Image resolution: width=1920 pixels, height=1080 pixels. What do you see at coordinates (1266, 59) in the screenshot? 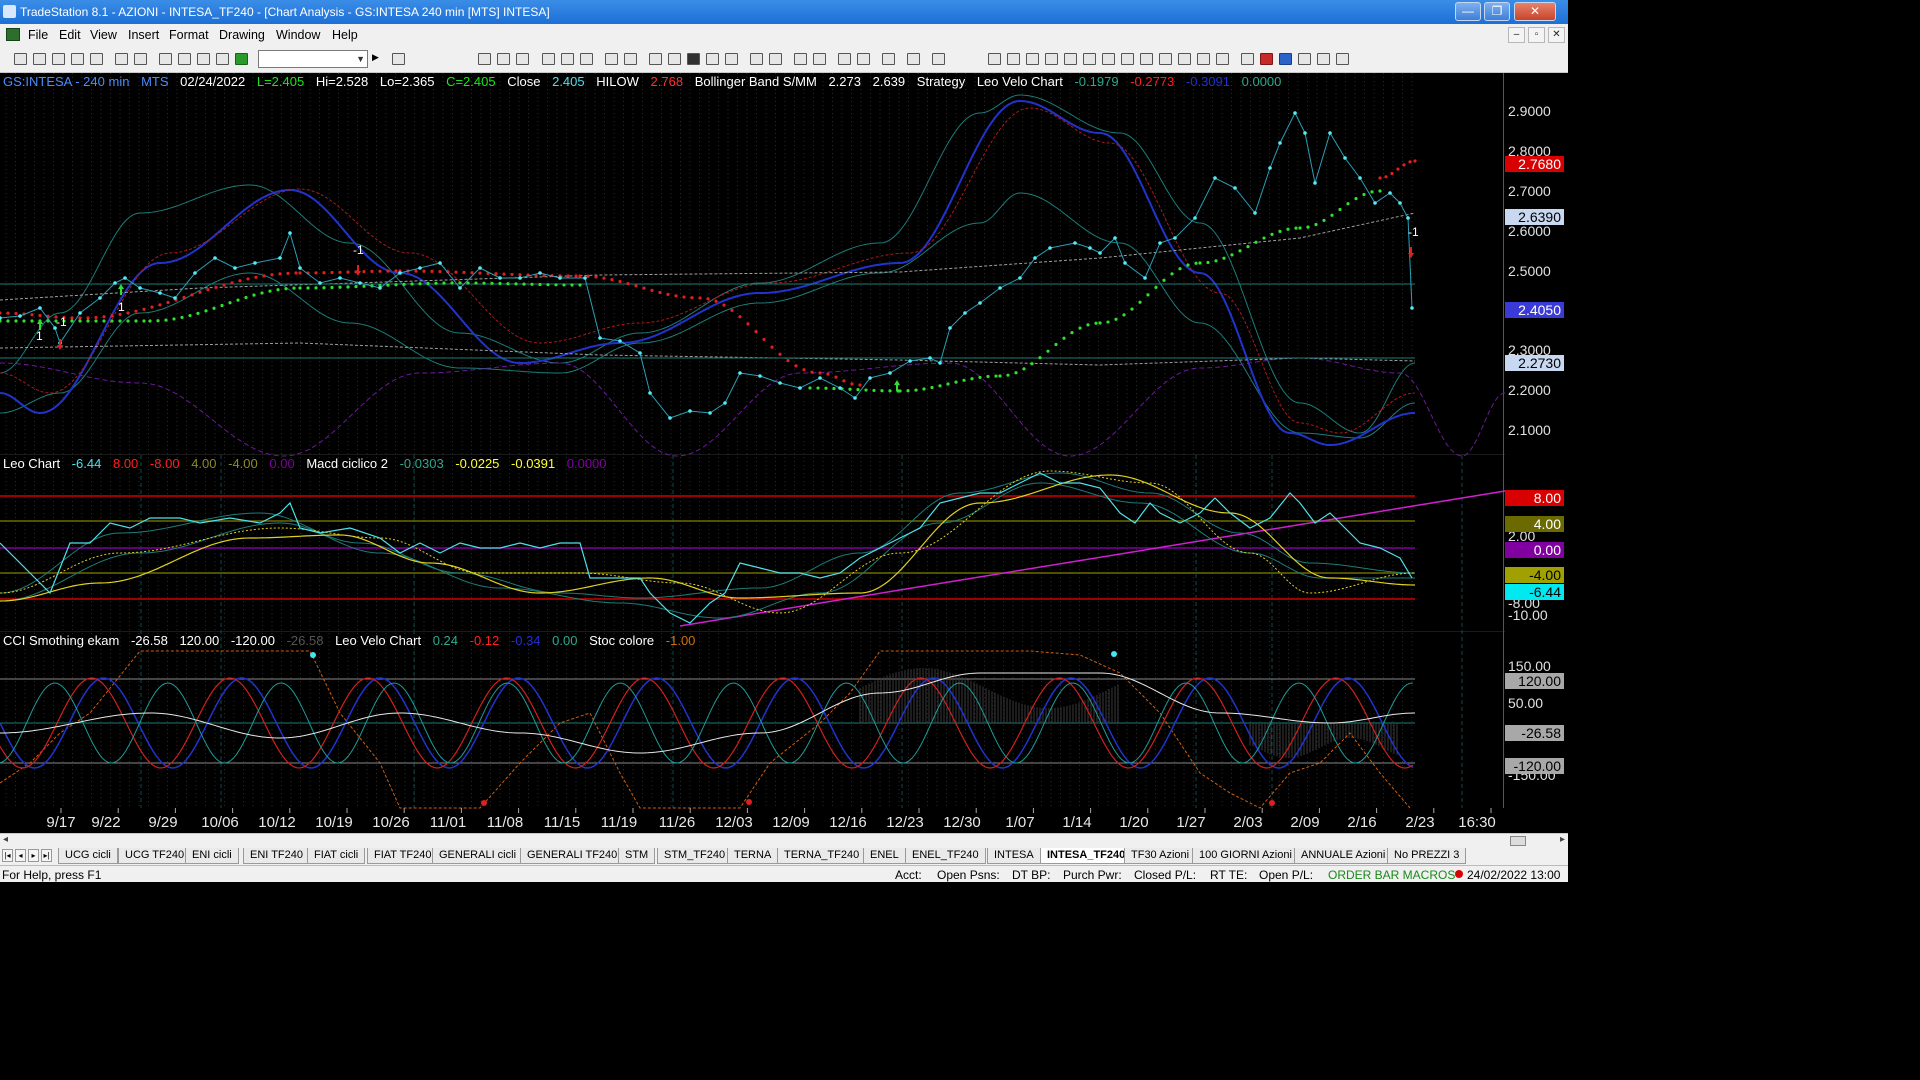
I see `arrow-down-icon` at bounding box center [1266, 59].